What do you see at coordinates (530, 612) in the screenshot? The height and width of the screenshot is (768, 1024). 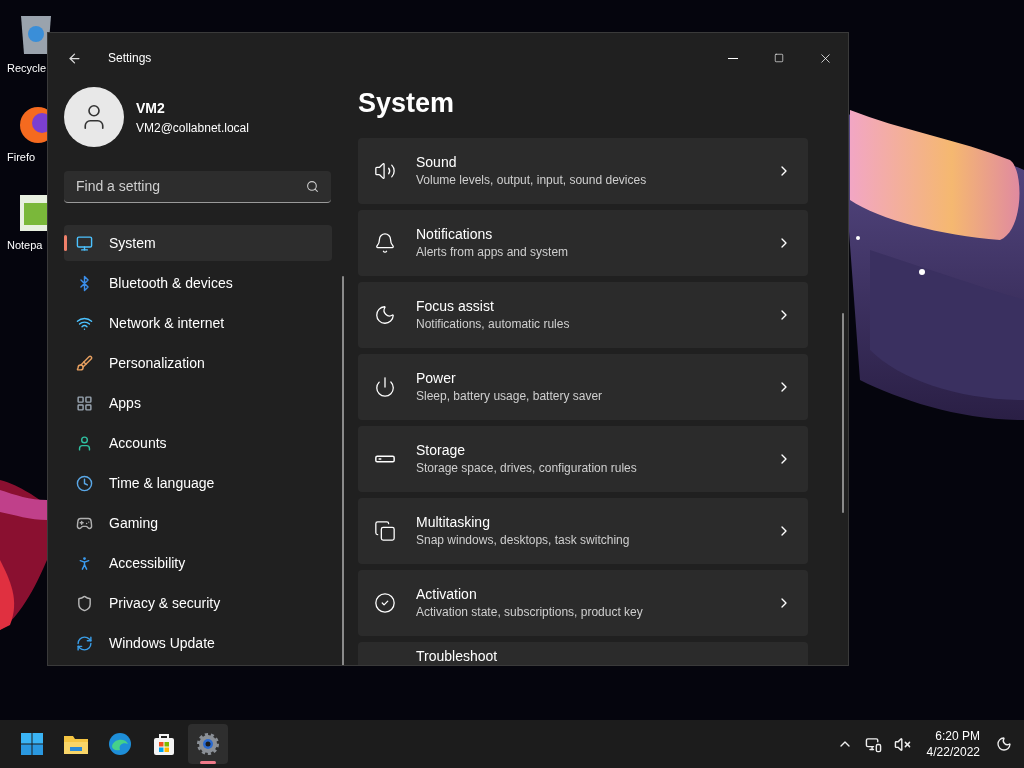 I see `card-description: Activation state, subscriptions, product key` at bounding box center [530, 612].